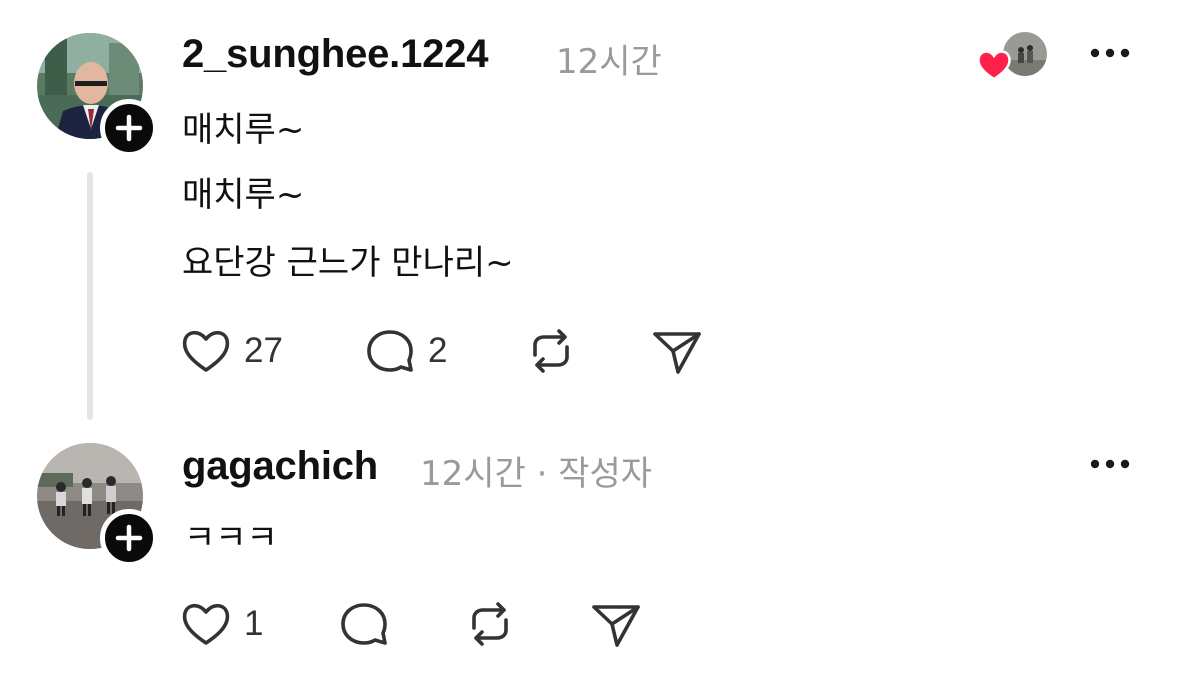 This screenshot has width=1179, height=683. I want to click on author-reply-meta: 12시간 · 작성자, so click(536, 474).